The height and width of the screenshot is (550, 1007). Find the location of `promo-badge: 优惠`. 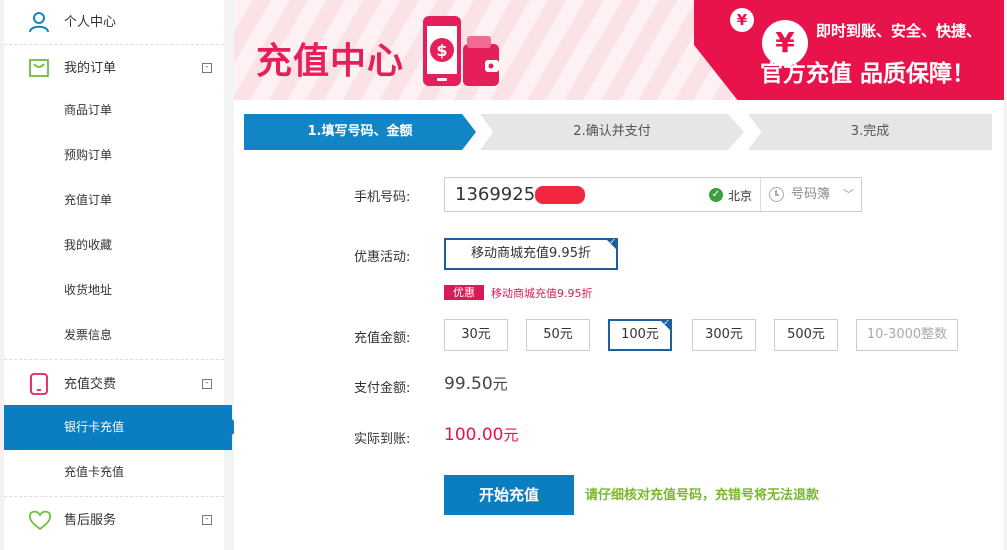

promo-badge: 优惠 is located at coordinates (464, 292).